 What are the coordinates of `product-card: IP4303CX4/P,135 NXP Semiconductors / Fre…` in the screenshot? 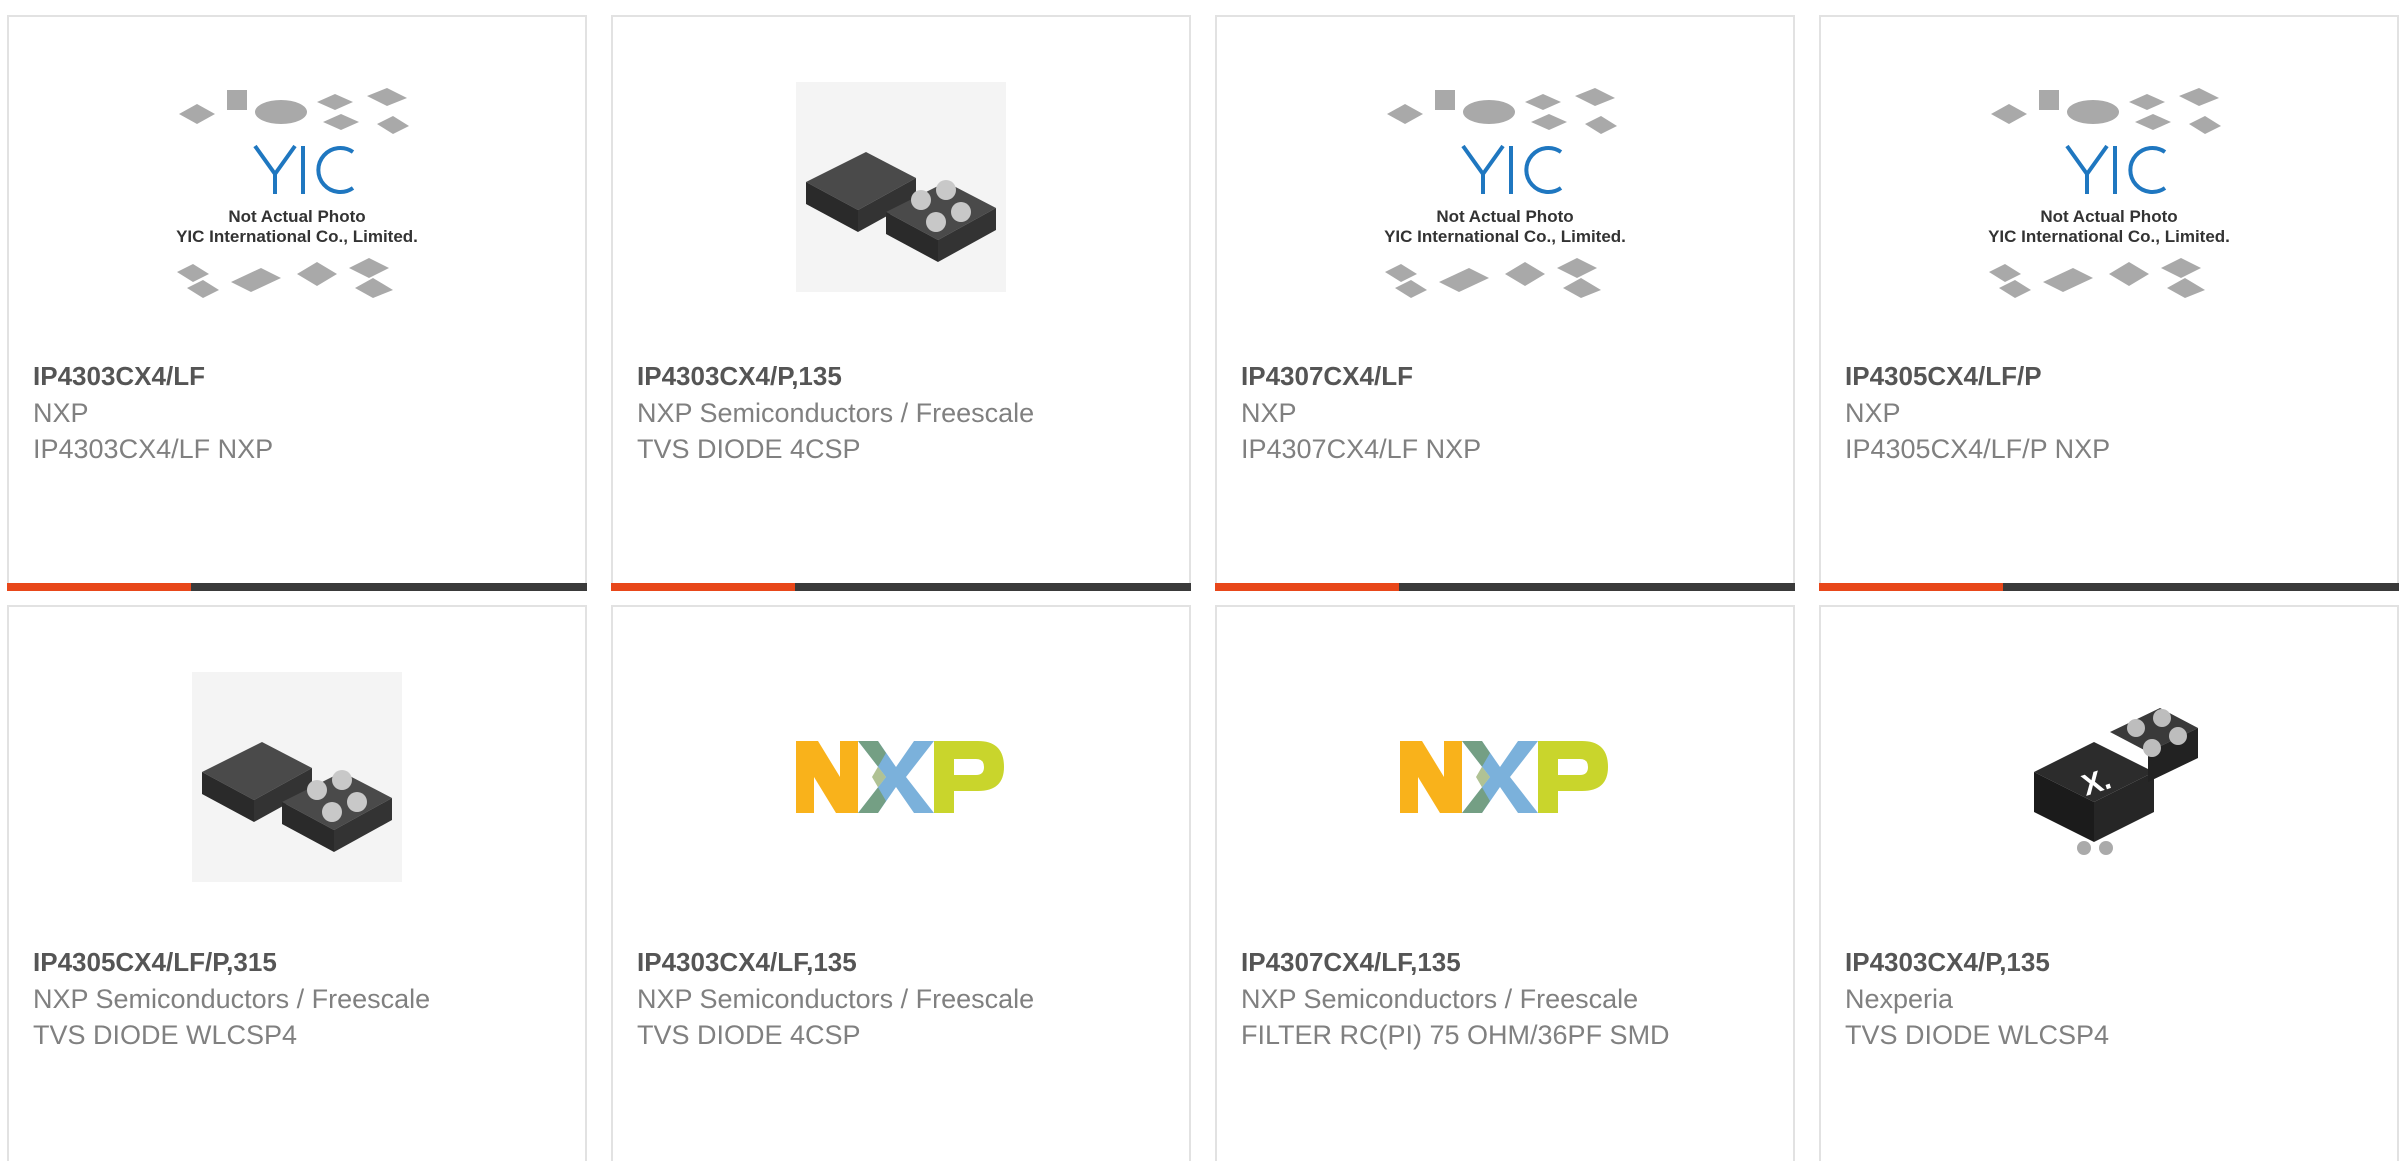 It's located at (901, 303).